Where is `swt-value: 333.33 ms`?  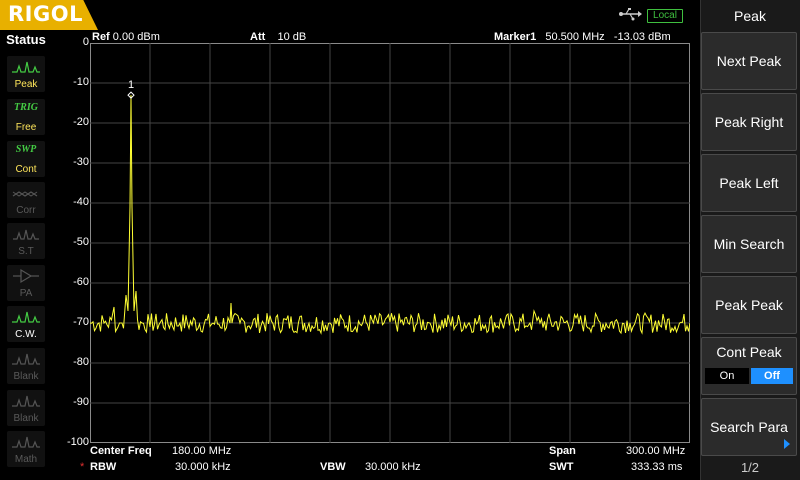
swt-value: 333.33 ms is located at coordinates (657, 467).